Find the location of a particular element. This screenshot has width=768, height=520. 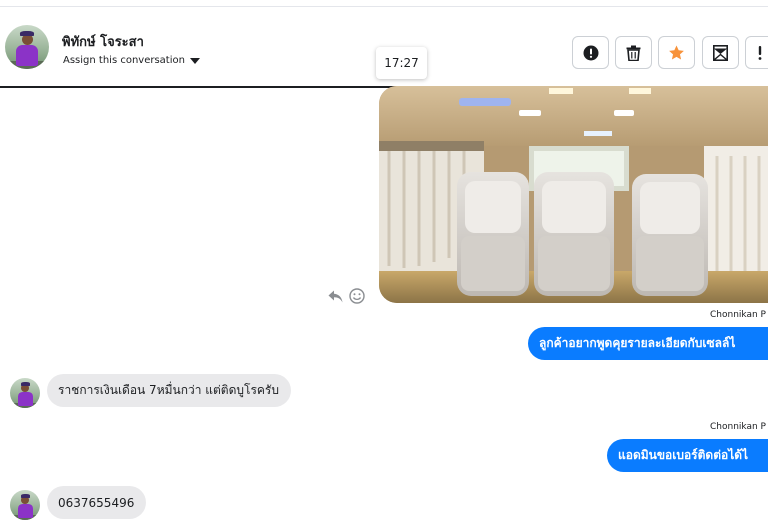

assign-label: Assign this conversation is located at coordinates (124, 60).